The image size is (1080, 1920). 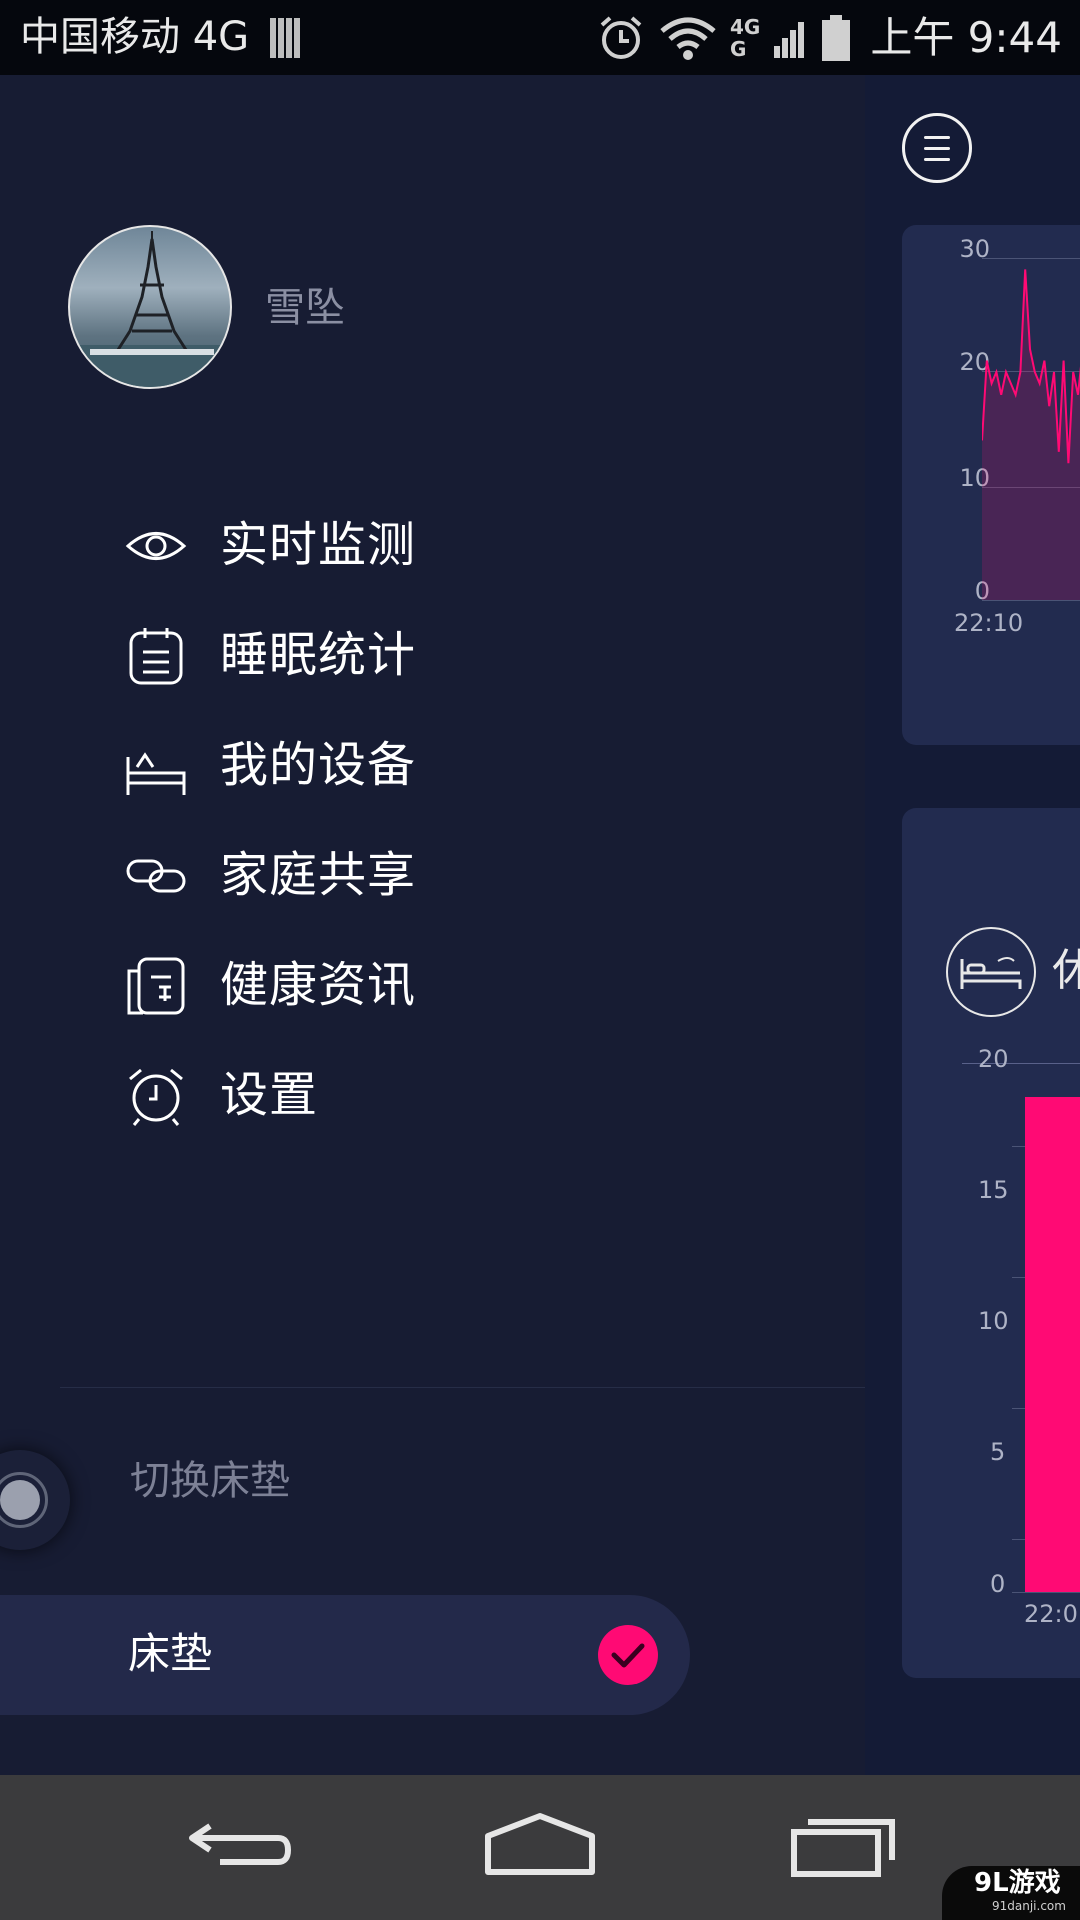 I want to click on drawer-divider, so click(x=462, y=1387).